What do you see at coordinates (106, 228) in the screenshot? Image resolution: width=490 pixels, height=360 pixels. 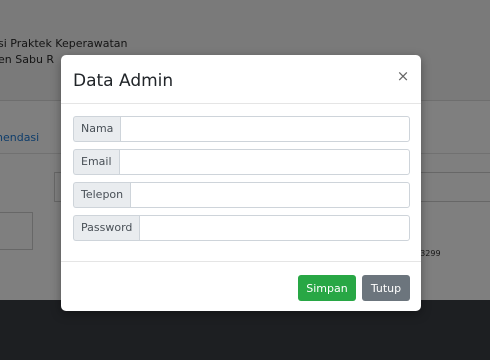 I see `password-label: Password` at bounding box center [106, 228].